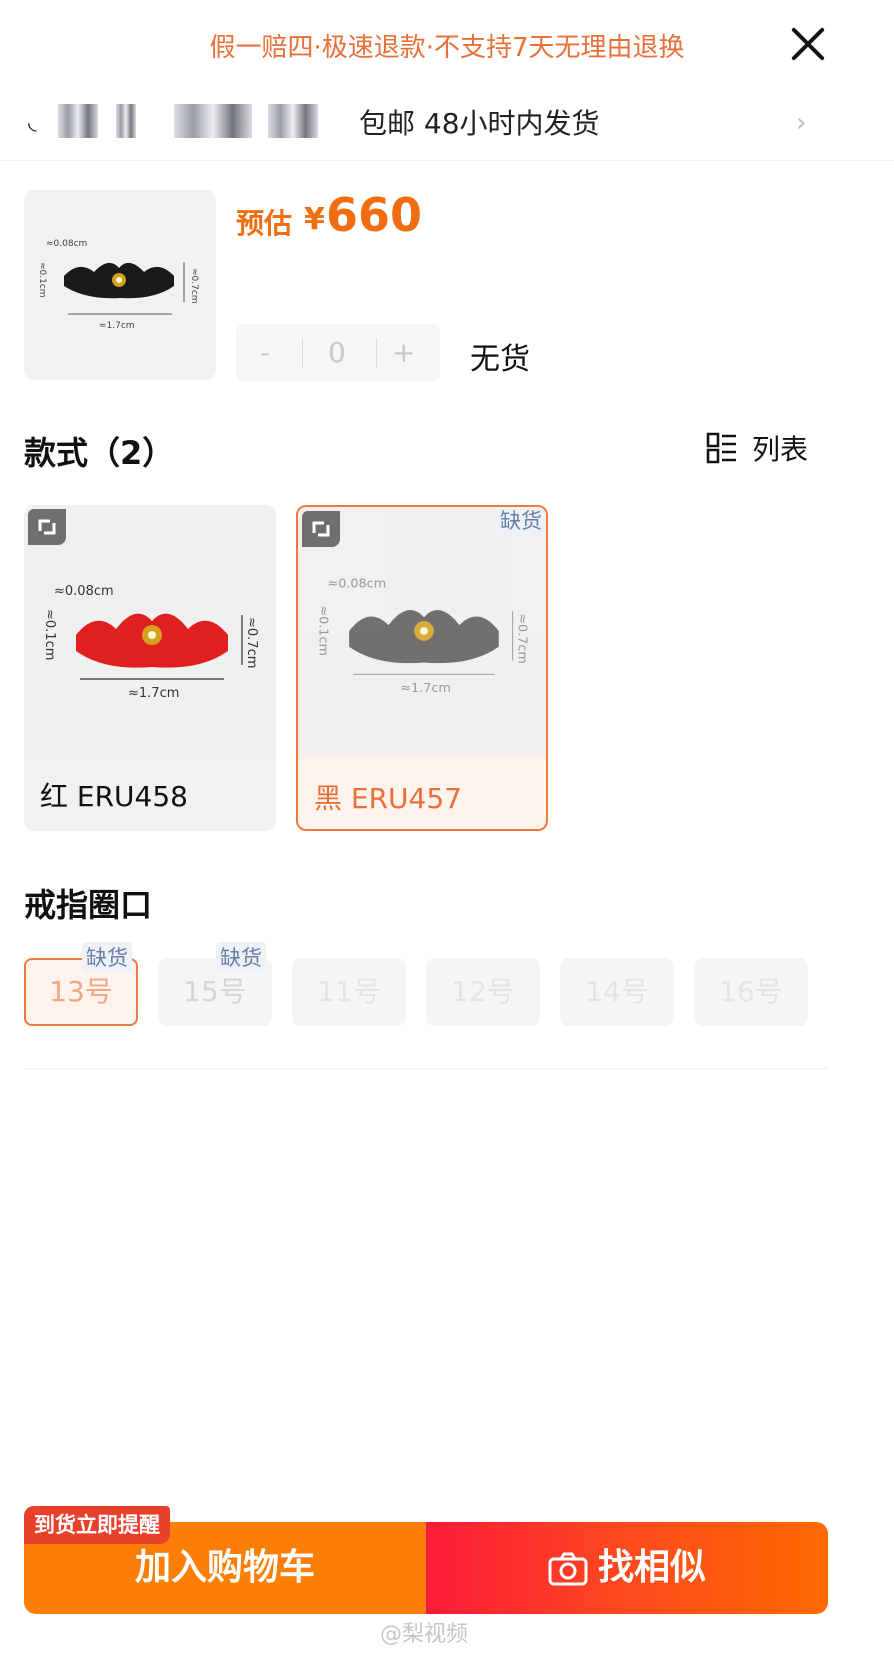  I want to click on quantity-value: 0, so click(337, 352).